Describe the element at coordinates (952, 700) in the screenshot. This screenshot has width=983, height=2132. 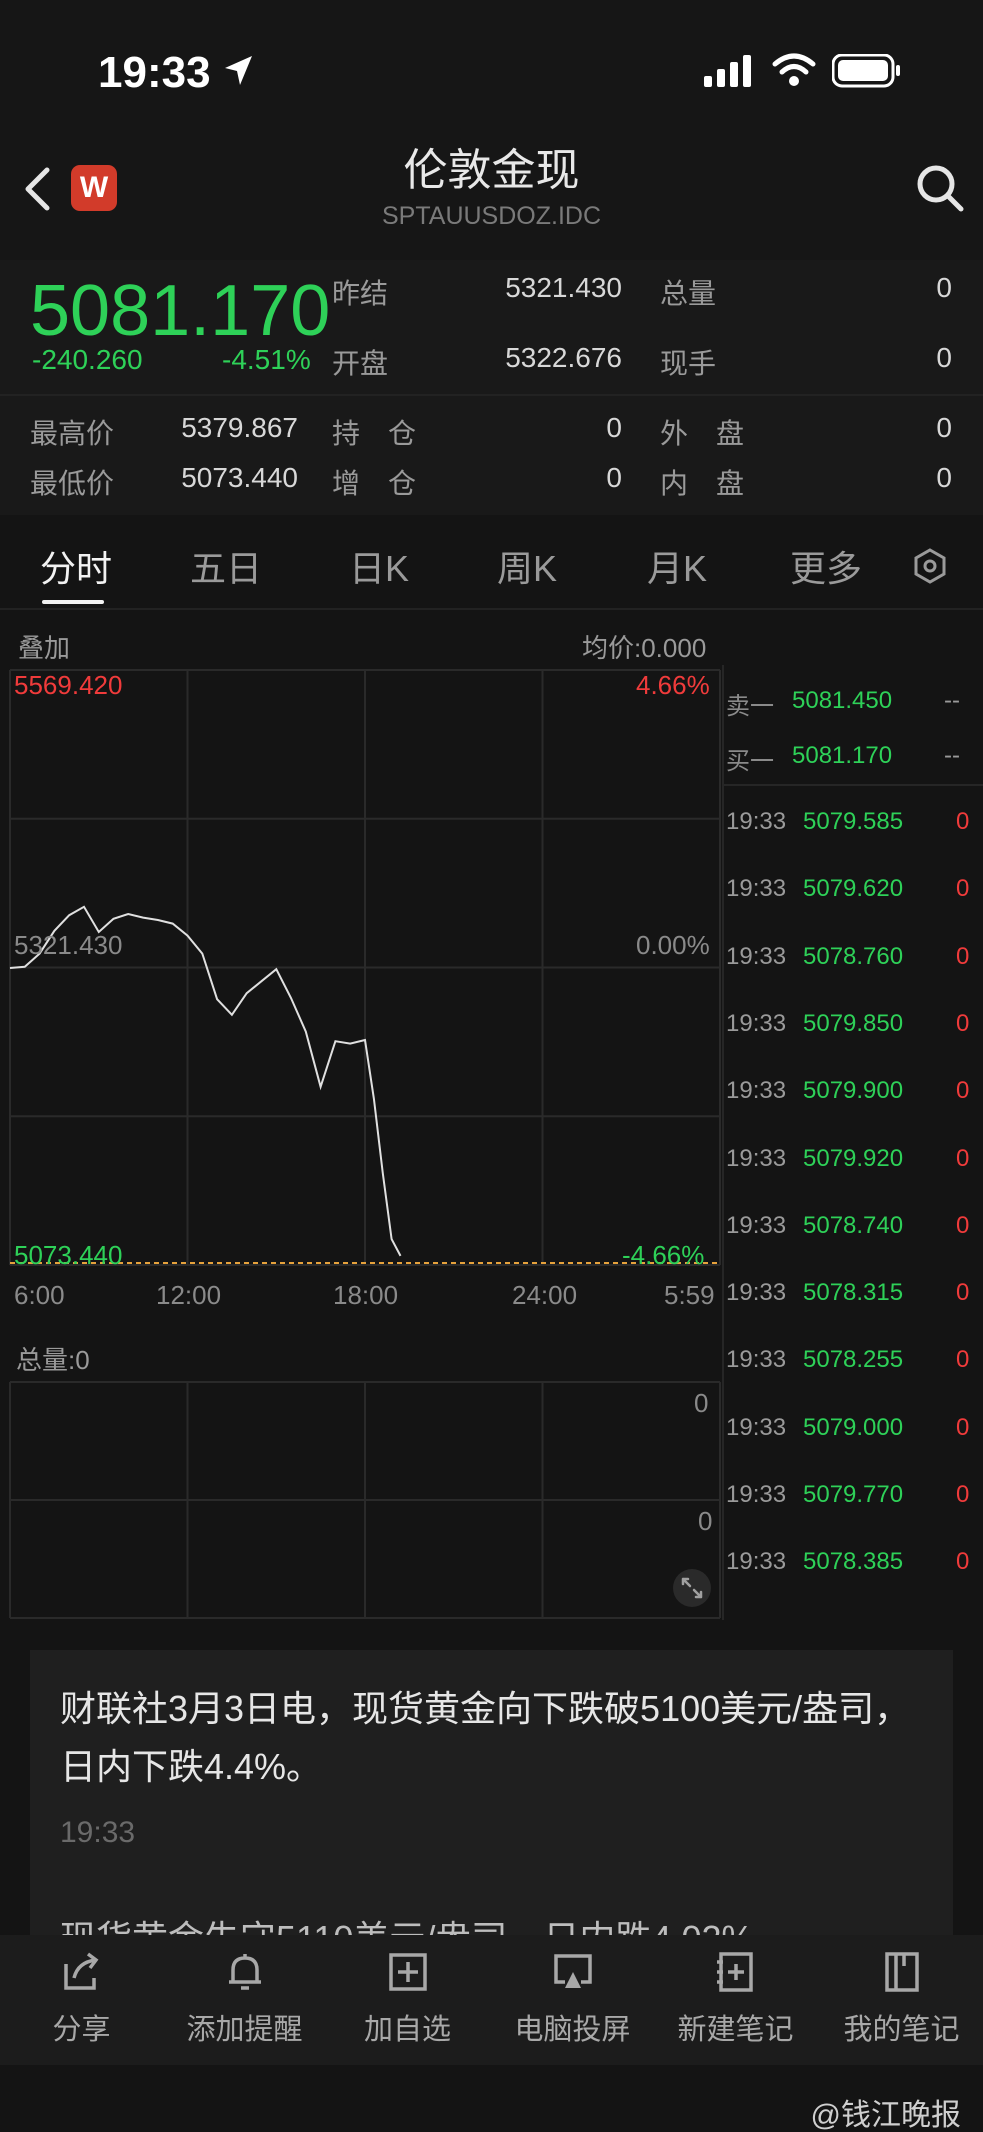
I see `sell1-volume: --` at that location.